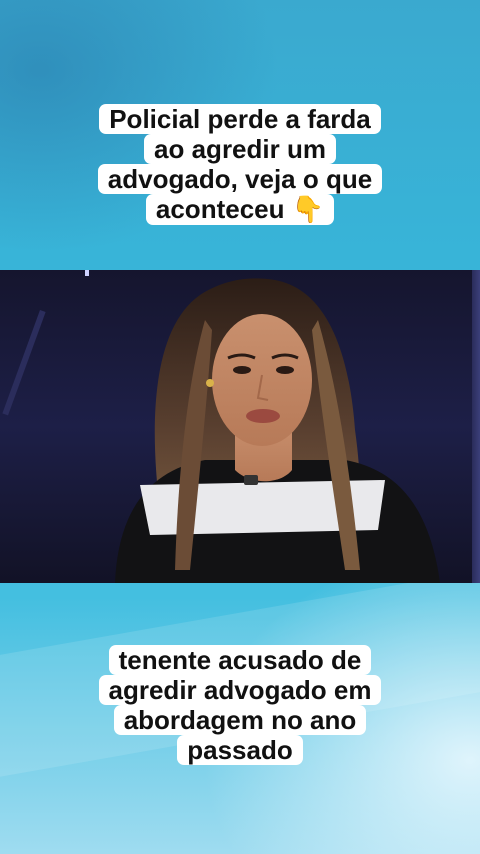 This screenshot has height=854, width=480. Describe the element at coordinates (240, 690) in the screenshot. I see `bottom-caption-line-2: agredir advogado em` at that location.